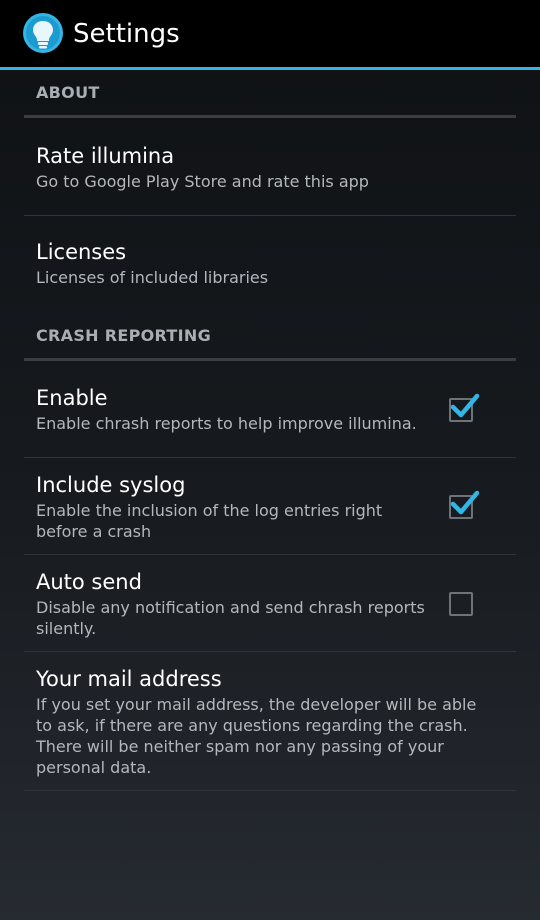 The image size is (540, 920). I want to click on category-header-crash-reporting: CRASH REPORTING, so click(270, 337).